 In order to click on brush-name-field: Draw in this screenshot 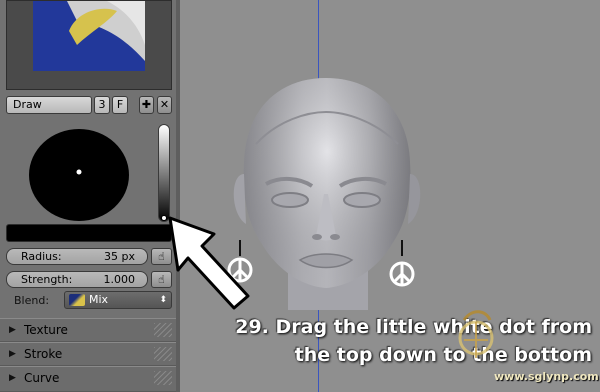, I will do `click(49, 105)`.